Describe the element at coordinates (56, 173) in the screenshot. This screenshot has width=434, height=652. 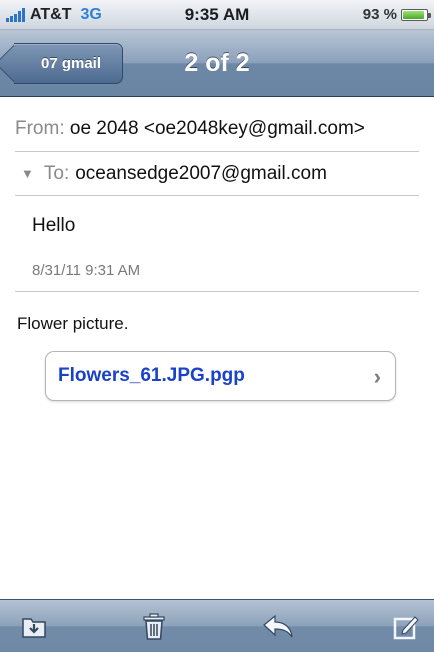
I see `to-label: To:` at that location.